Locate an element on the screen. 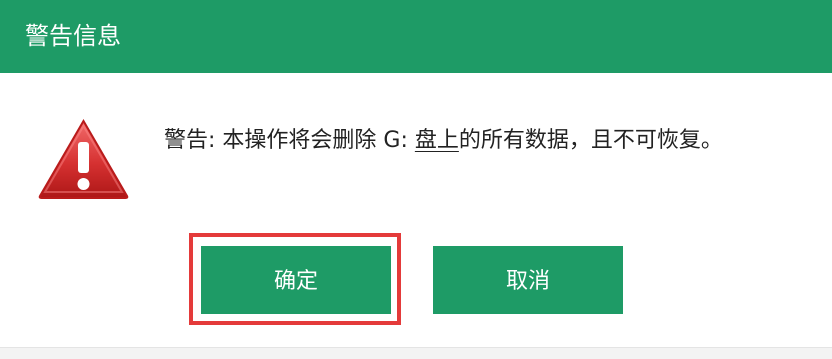 This screenshot has width=832, height=359. warning-message: 警告: 本操作将会删除 G: 盘上的所有数据，且不可恢复。 is located at coordinates (484, 141).